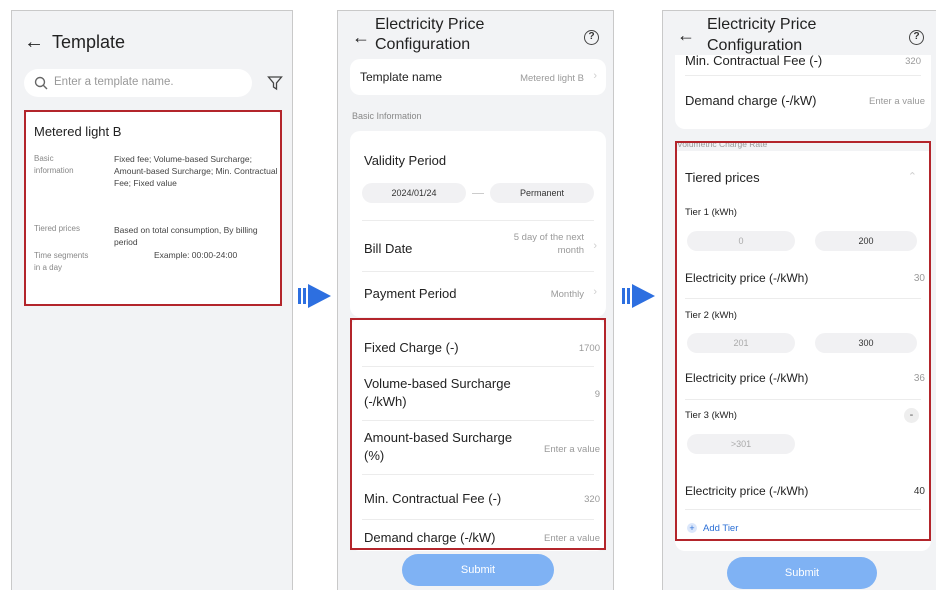 The height and width of the screenshot is (590, 936). What do you see at coordinates (897, 101) in the screenshot?
I see `demand-charge-input: Enter a value` at bounding box center [897, 101].